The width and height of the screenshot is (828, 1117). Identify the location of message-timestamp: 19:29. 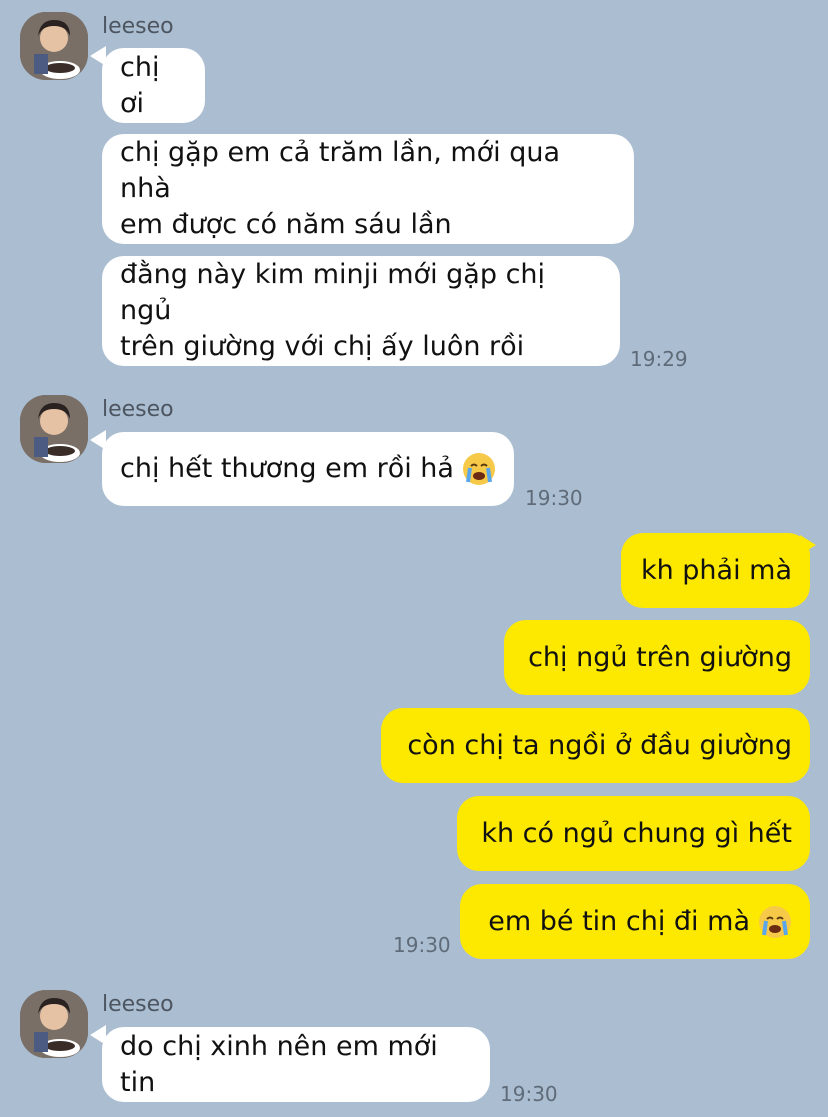
(659, 359).